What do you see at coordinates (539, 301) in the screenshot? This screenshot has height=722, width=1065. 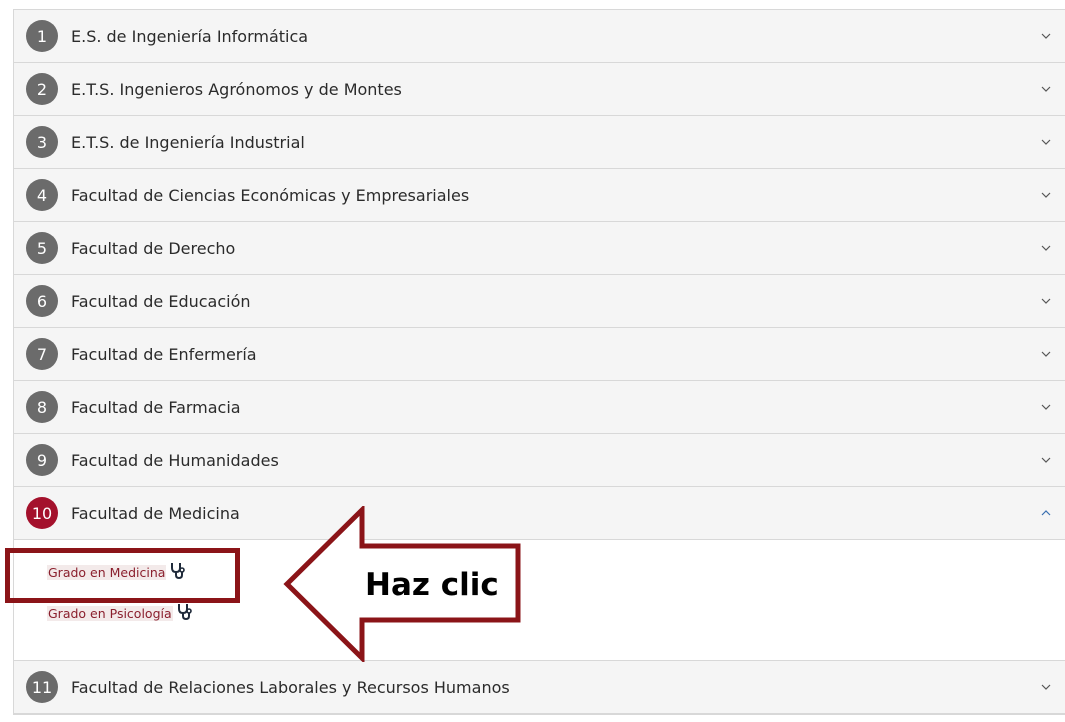 I see `accordion-item-6: 6 Facultad de Educación` at bounding box center [539, 301].